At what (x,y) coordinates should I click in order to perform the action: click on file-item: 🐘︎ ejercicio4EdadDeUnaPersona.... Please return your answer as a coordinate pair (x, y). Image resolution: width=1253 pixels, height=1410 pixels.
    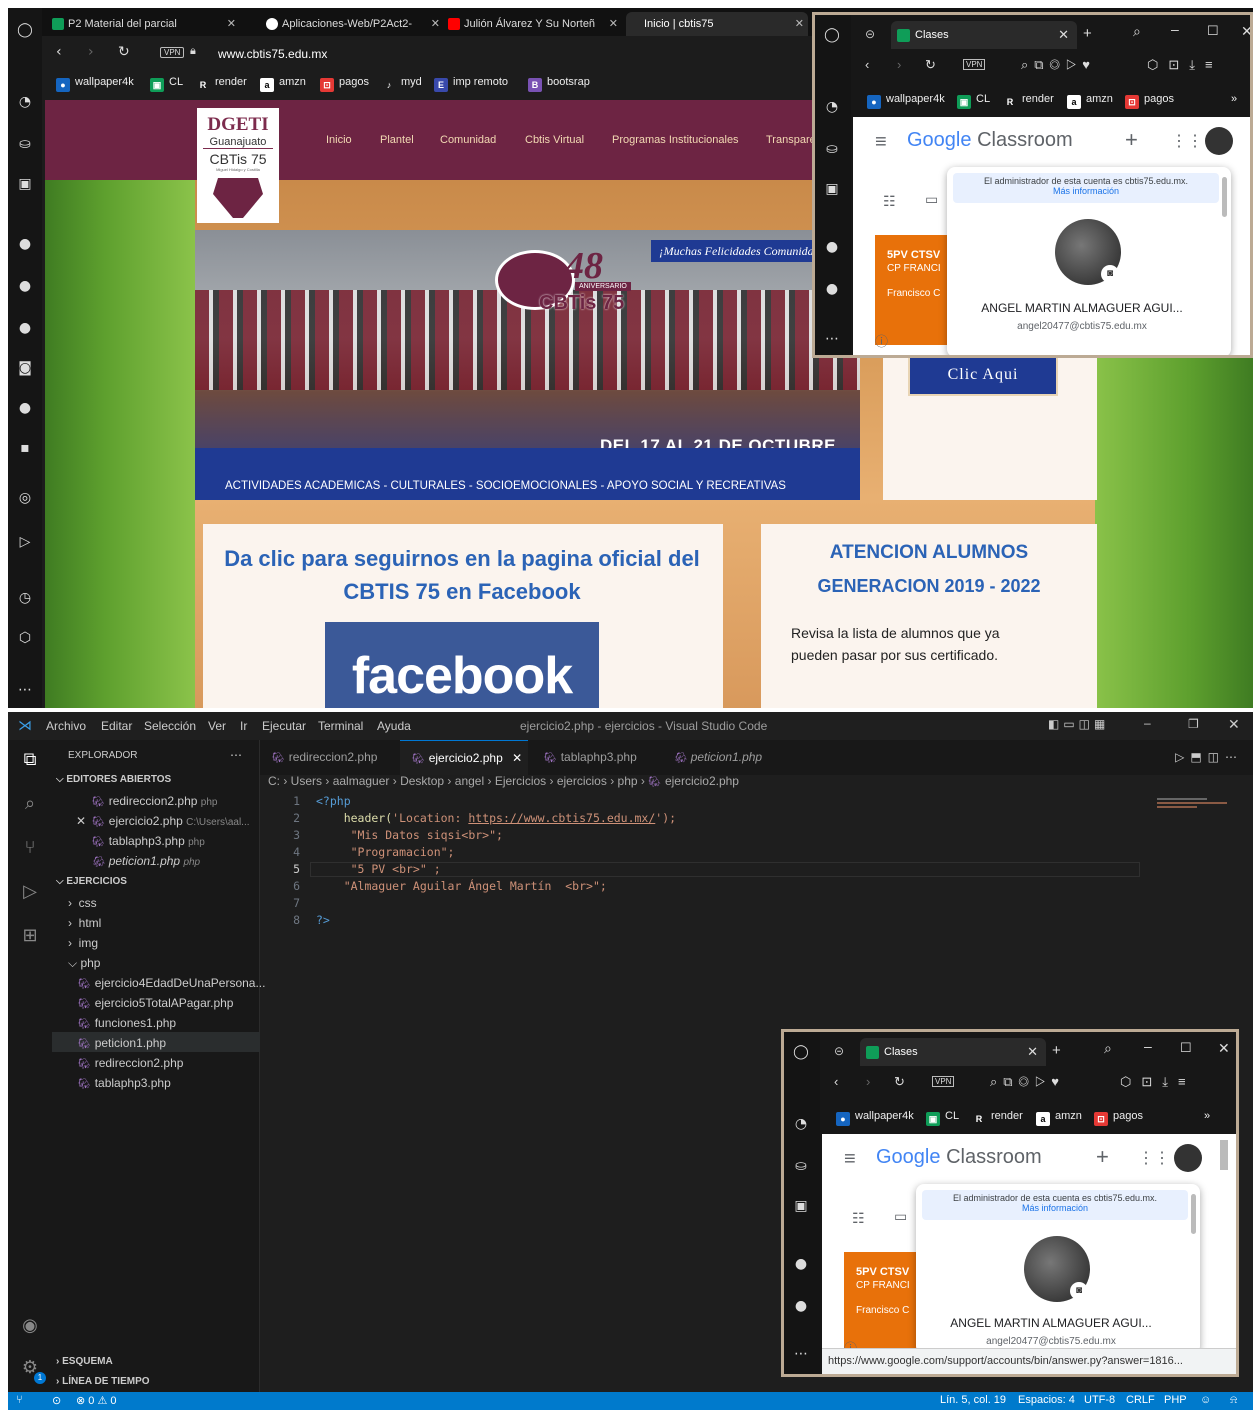
    Looking at the image, I should click on (171, 983).